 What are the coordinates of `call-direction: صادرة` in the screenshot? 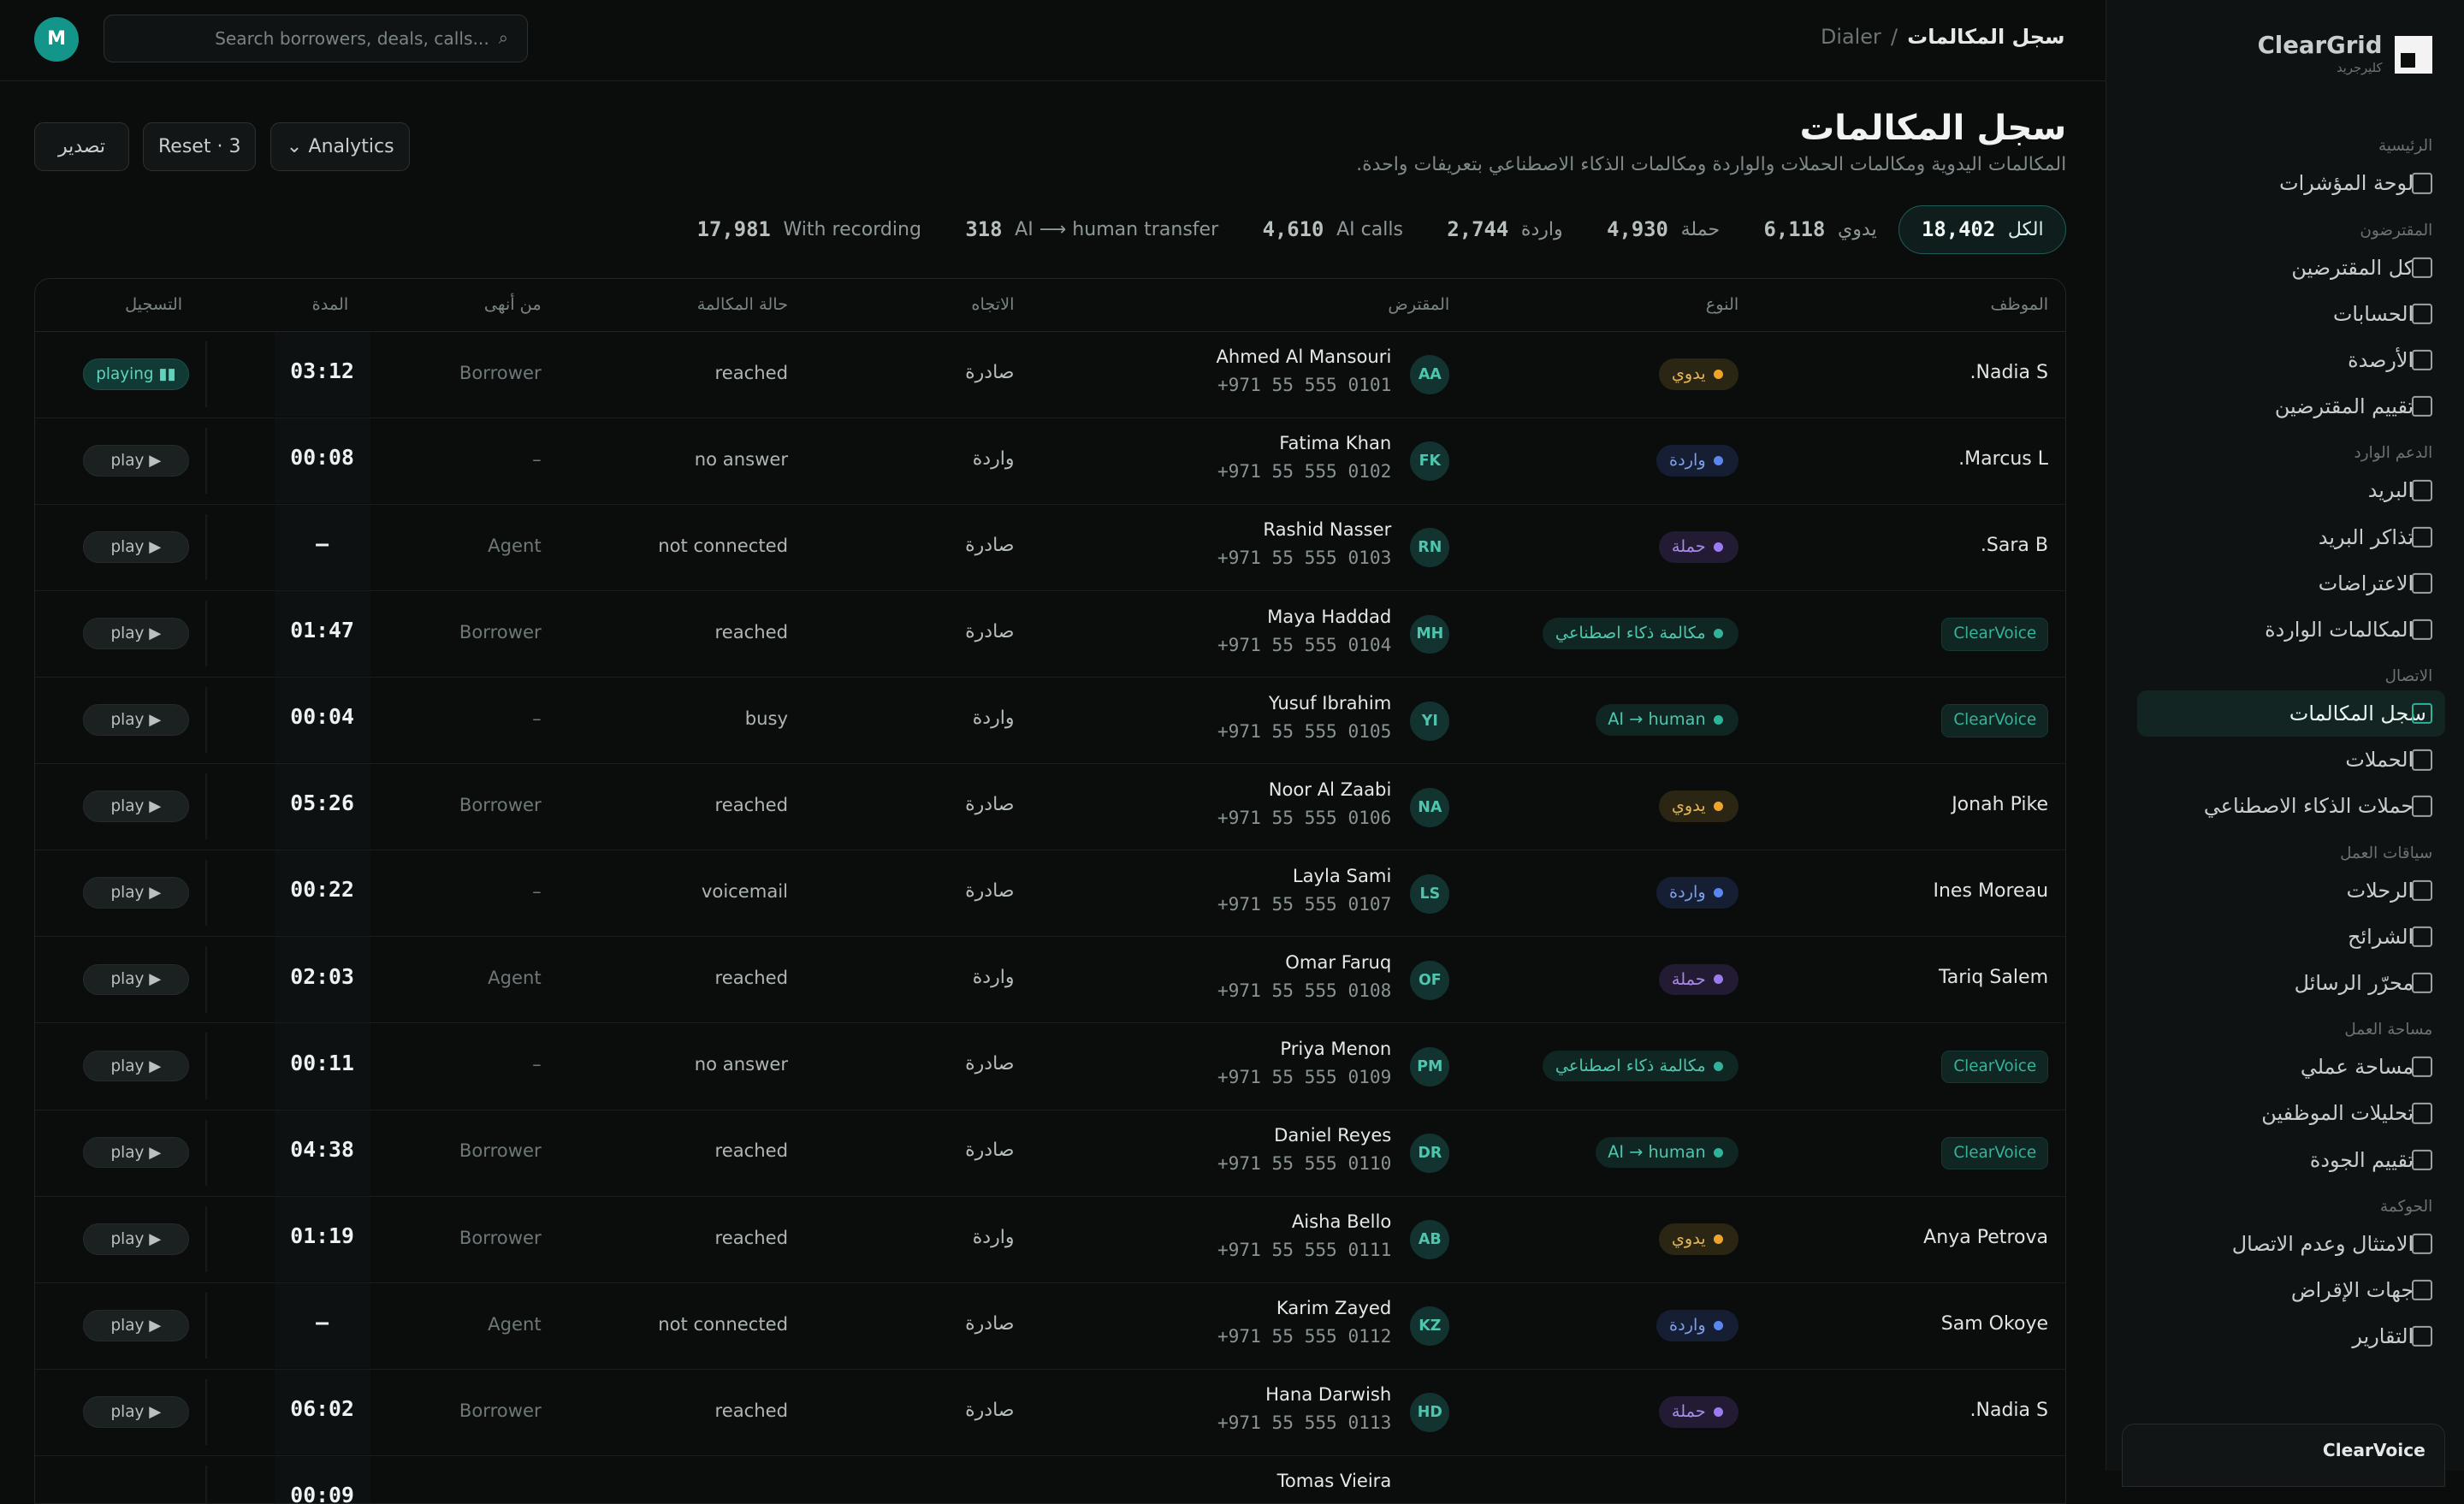 It's located at (990, 1151).